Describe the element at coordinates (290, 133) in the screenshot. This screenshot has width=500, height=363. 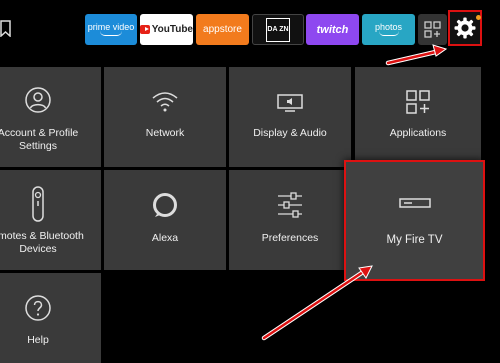
I see `tile-label: Display & Audio` at that location.